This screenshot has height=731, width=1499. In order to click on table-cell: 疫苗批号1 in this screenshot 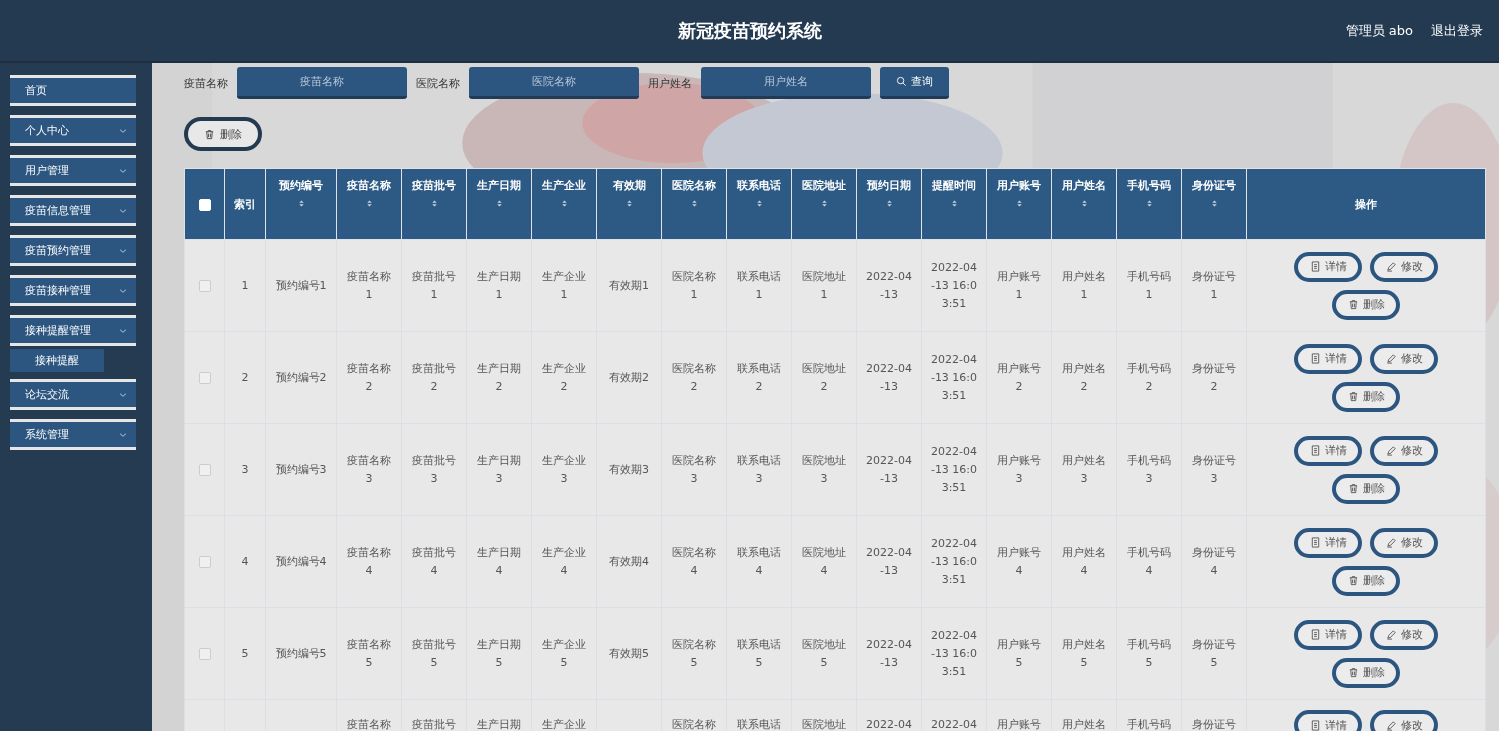, I will do `click(434, 285)`.